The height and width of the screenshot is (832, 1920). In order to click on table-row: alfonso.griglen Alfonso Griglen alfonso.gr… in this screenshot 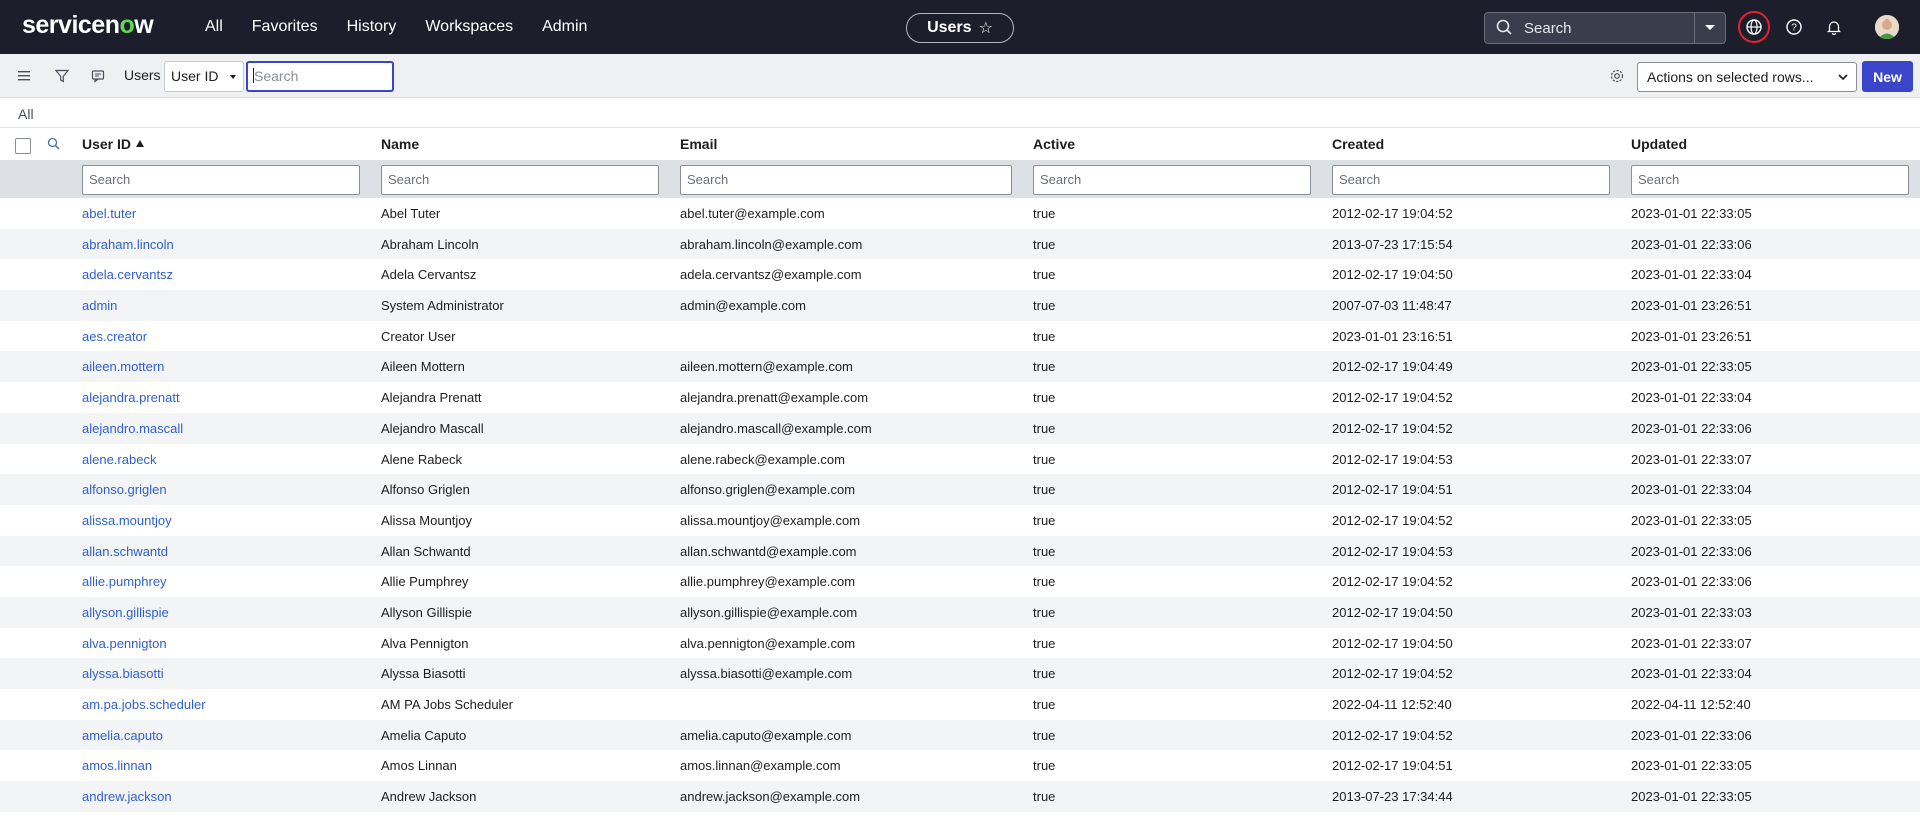, I will do `click(960, 489)`.